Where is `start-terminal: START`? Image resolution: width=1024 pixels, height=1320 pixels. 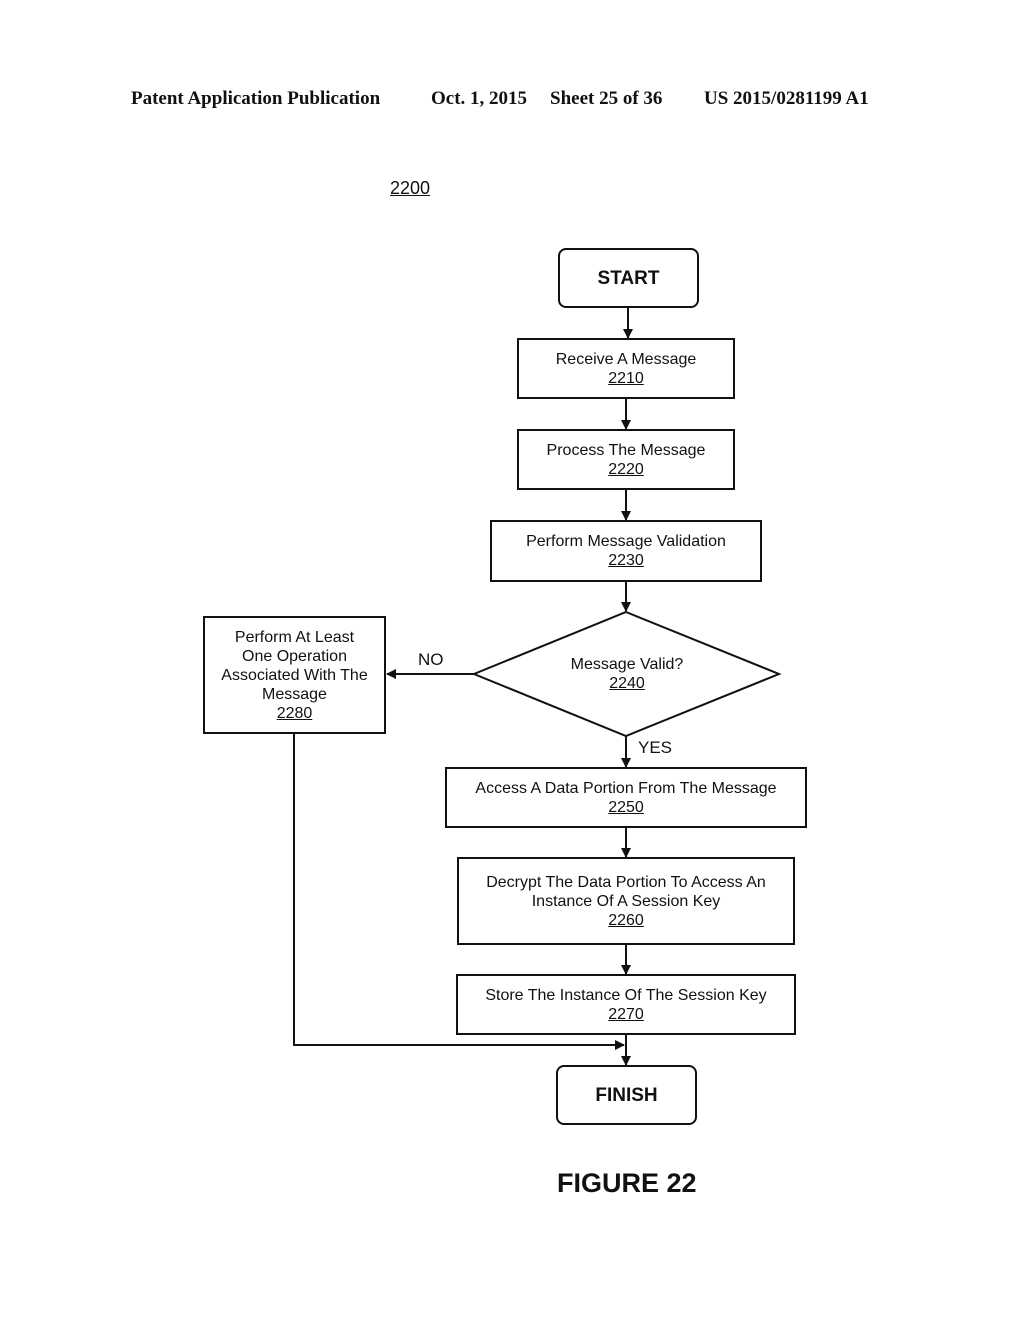
start-terminal: START is located at coordinates (628, 278).